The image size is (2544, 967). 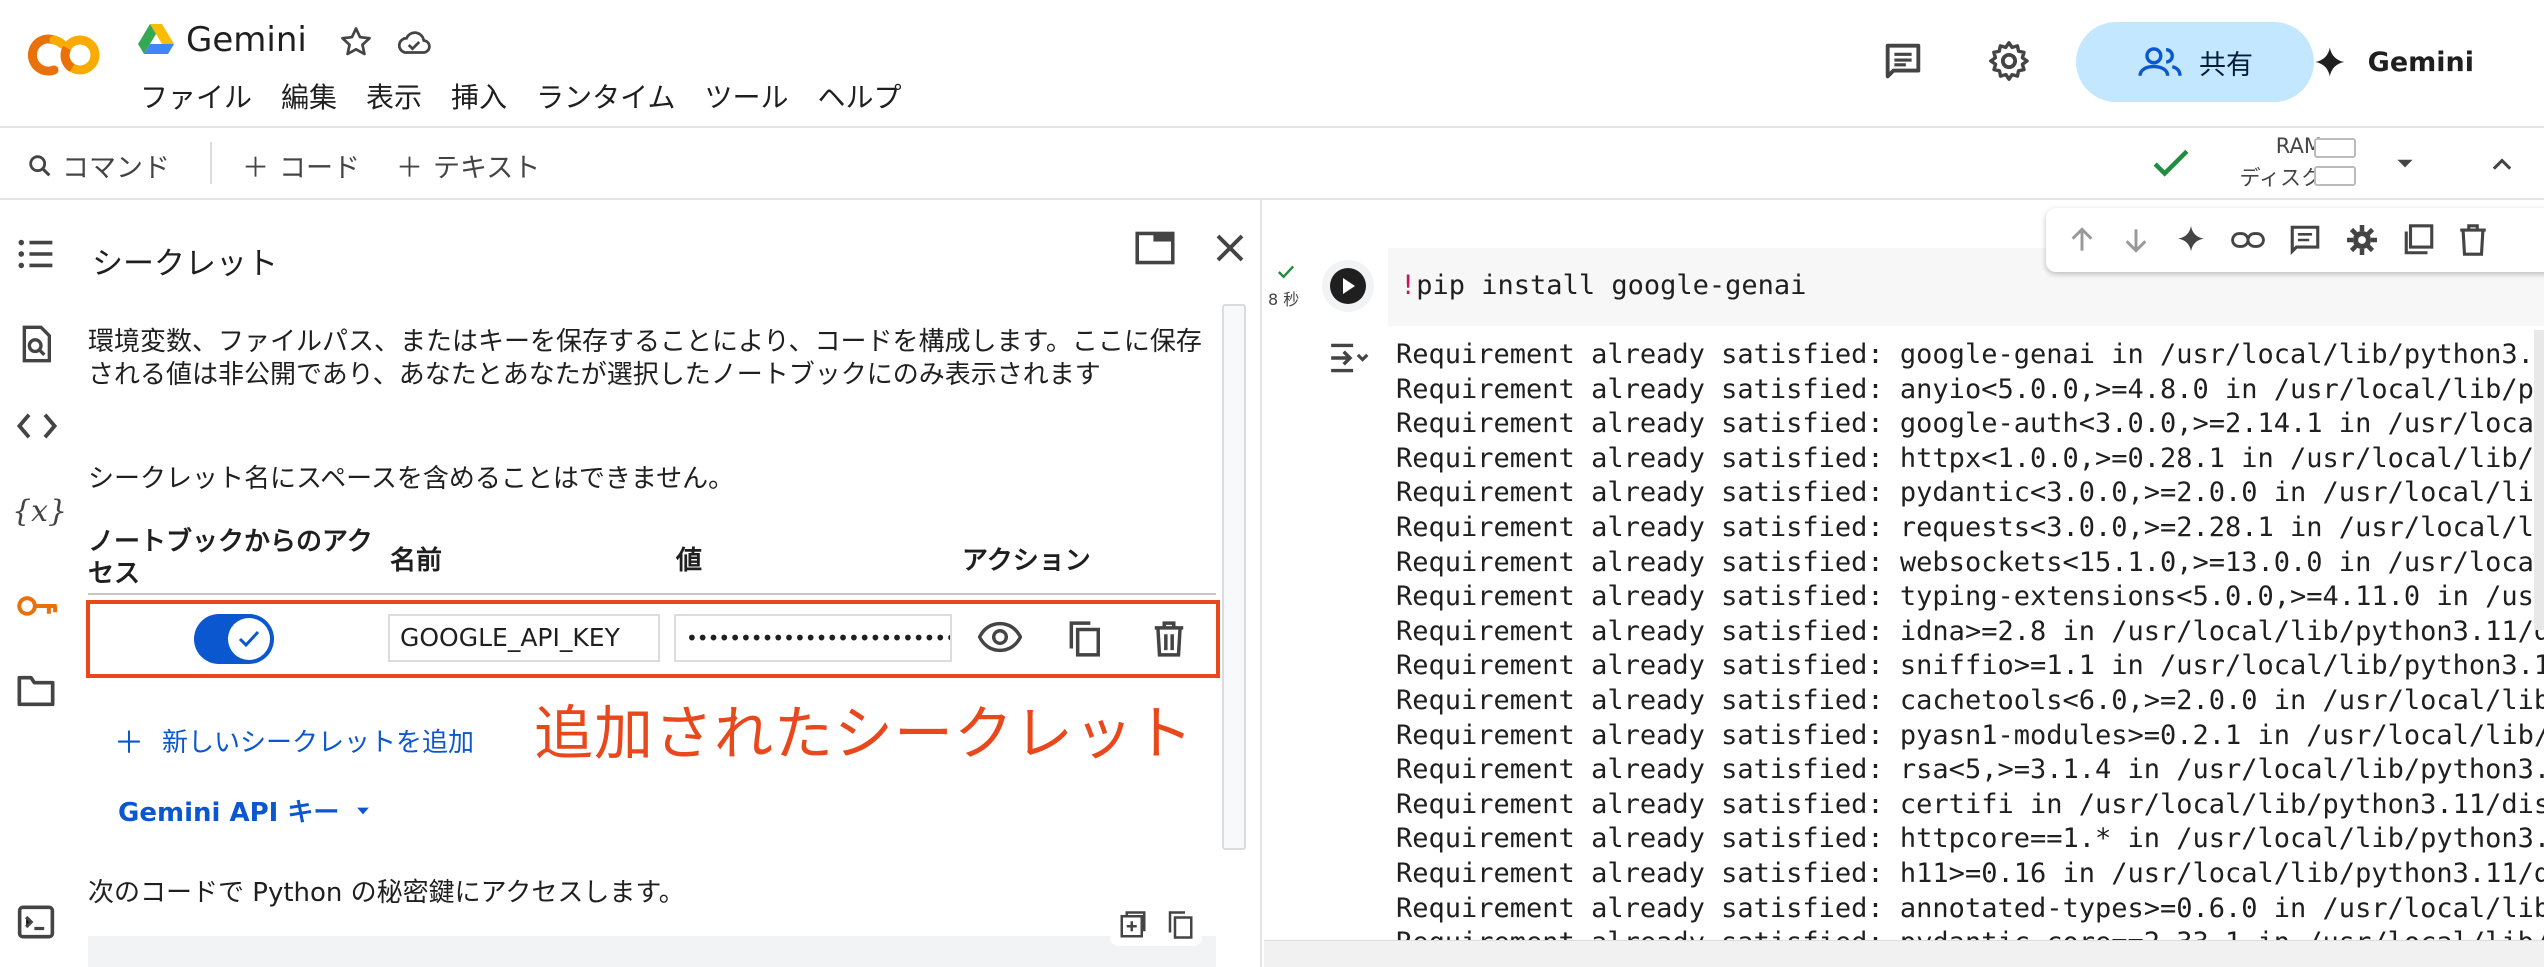 What do you see at coordinates (2362, 240) in the screenshot?
I see `cell-settings-gear-icon` at bounding box center [2362, 240].